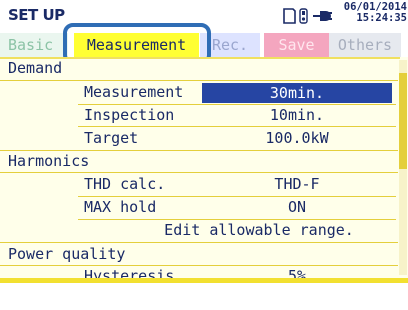 The image size is (408, 310). Describe the element at coordinates (365, 45) in the screenshot. I see `tab-others: Others` at that location.